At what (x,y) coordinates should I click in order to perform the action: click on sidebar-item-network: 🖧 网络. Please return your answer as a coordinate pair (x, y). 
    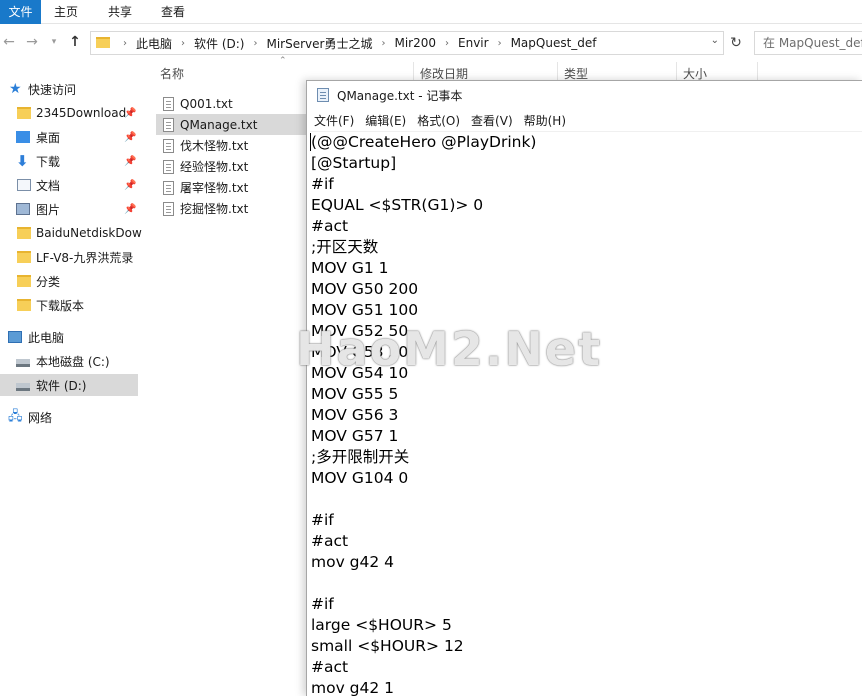
    Looking at the image, I should click on (70, 417).